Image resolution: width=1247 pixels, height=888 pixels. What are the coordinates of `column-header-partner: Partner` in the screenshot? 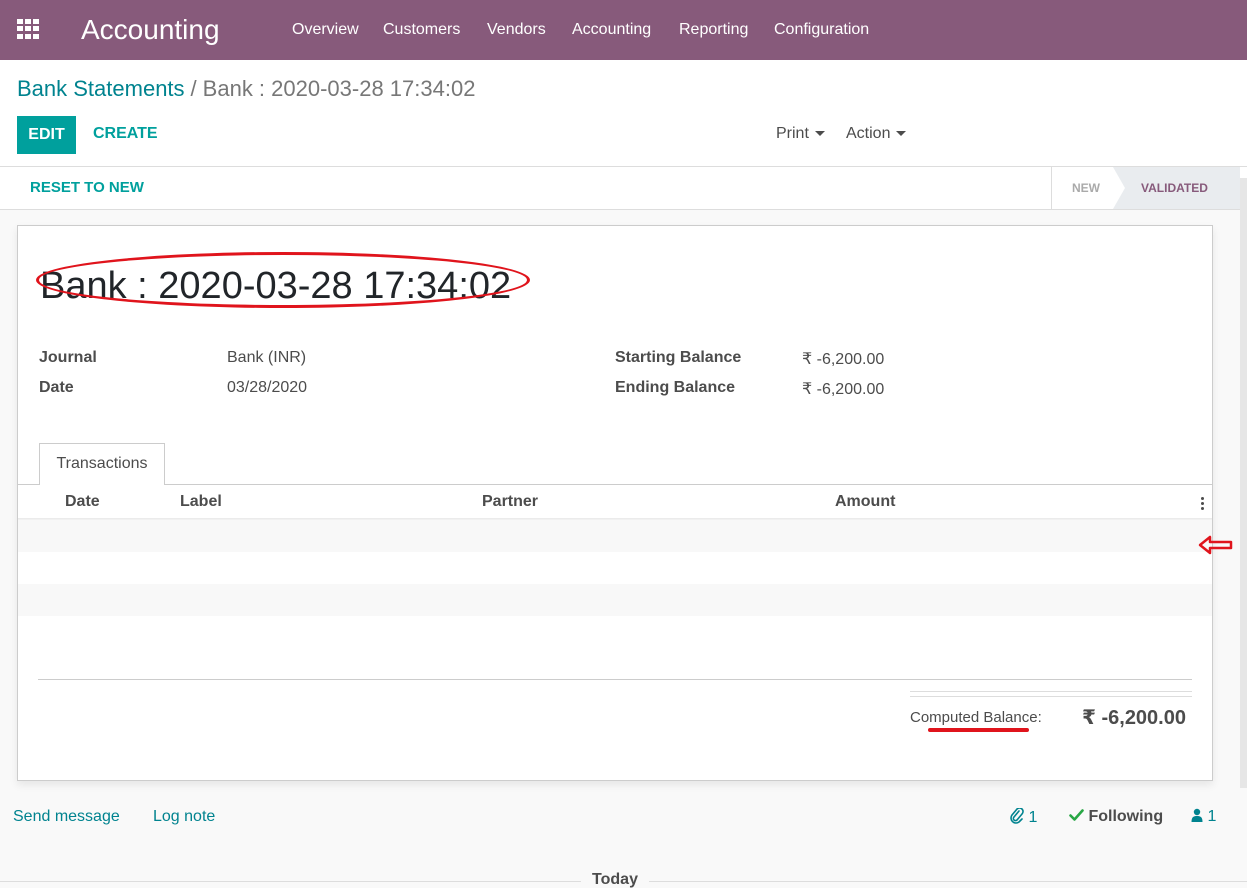 It's located at (510, 502).